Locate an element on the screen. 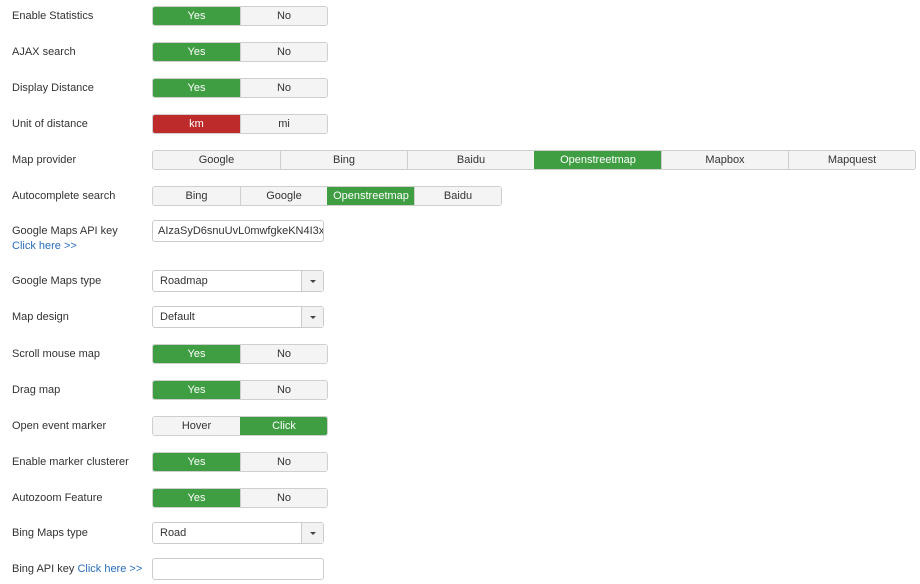  option-hover: Hover is located at coordinates (196, 426).